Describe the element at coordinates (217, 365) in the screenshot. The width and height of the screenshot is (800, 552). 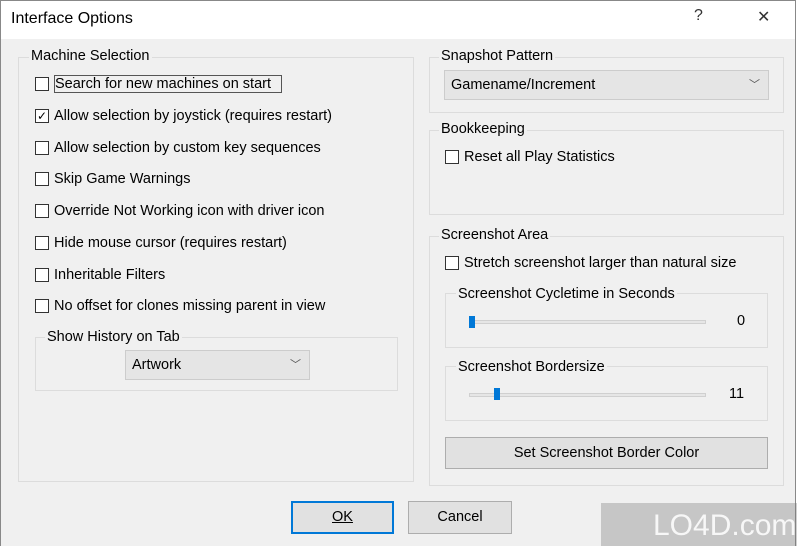
I see `history-tab-select: Artwork ﹀` at that location.